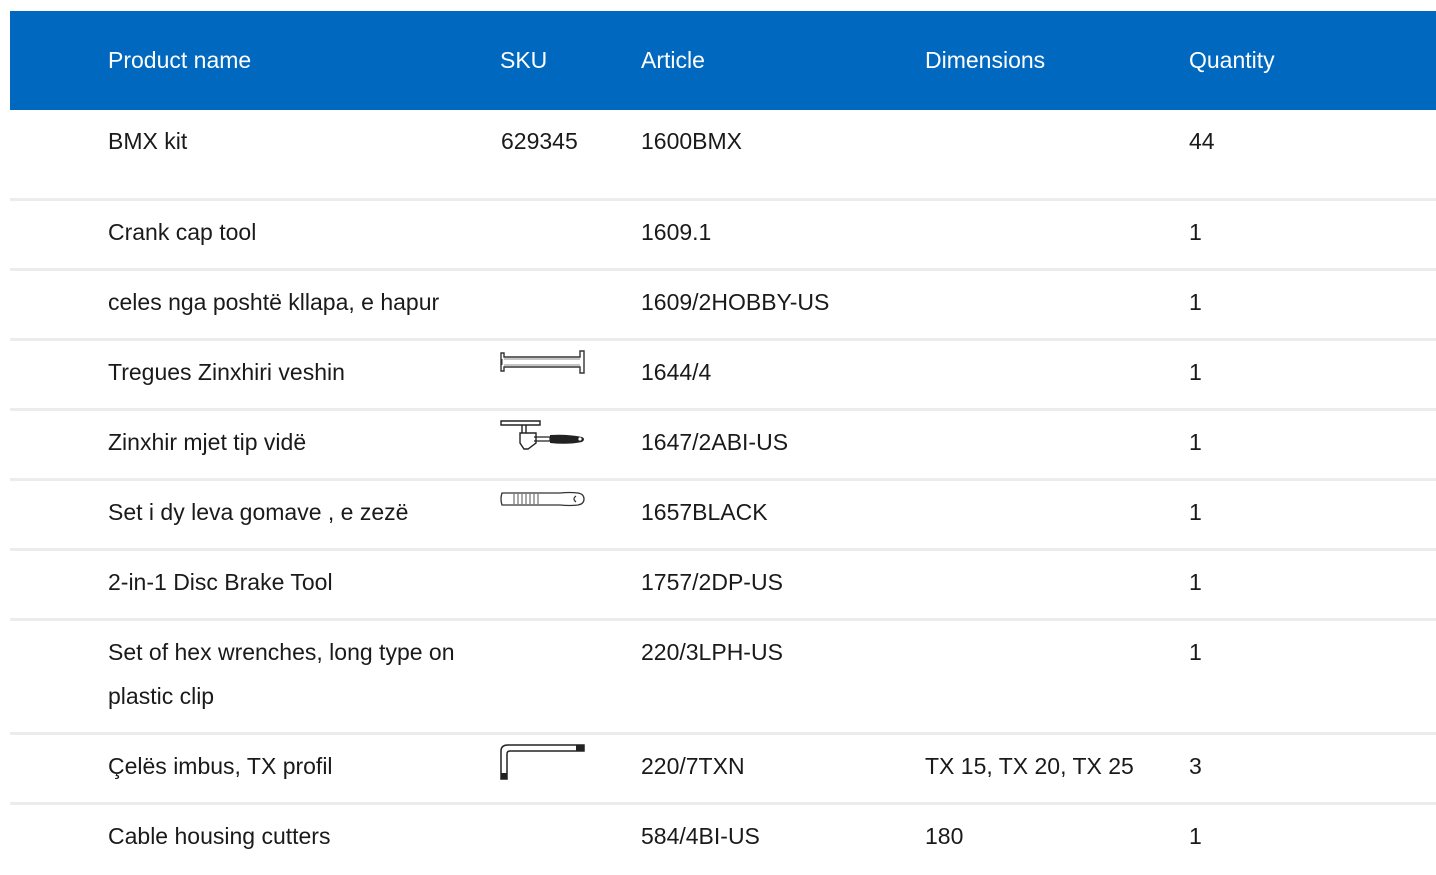 The image size is (1436, 875). What do you see at coordinates (735, 302) in the screenshot?
I see `article-number: 1609/2HOBBY-US` at bounding box center [735, 302].